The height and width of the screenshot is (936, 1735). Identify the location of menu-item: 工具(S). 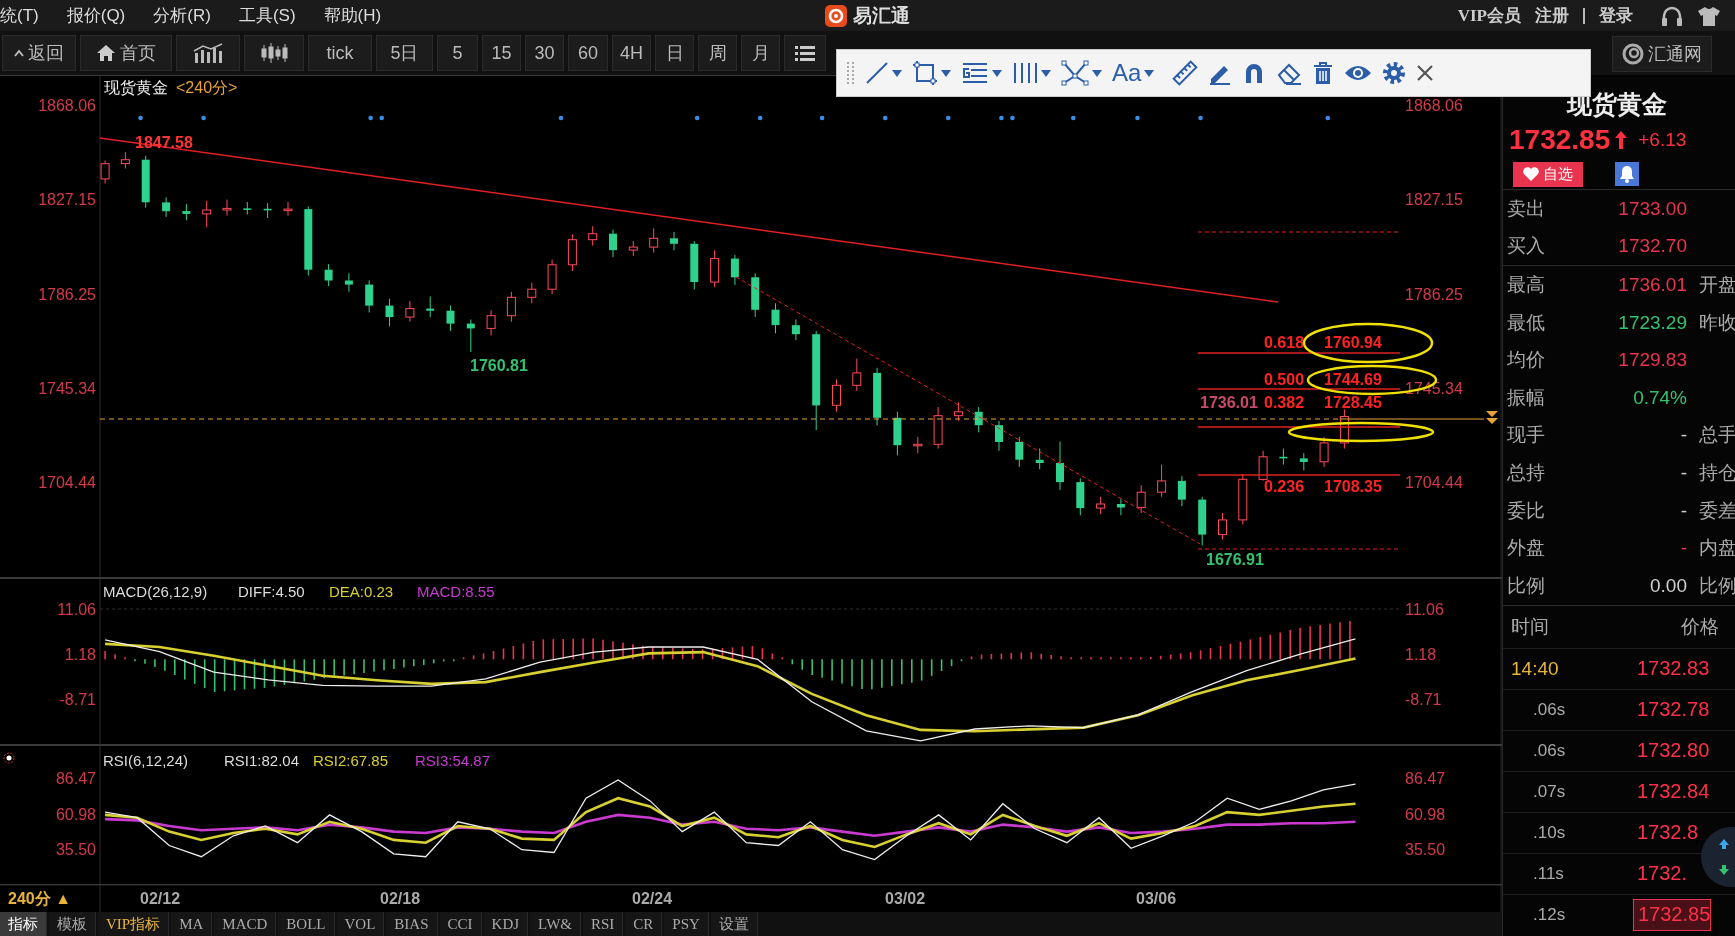
(267, 15).